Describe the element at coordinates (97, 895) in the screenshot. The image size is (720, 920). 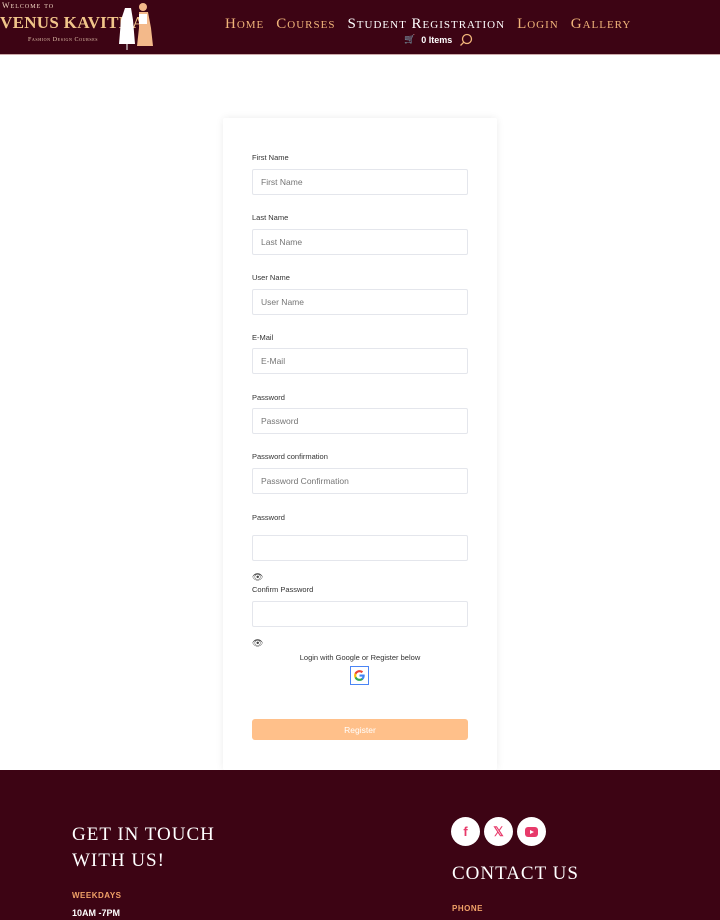
I see `weekdays-label: WEEKDAYS` at that location.